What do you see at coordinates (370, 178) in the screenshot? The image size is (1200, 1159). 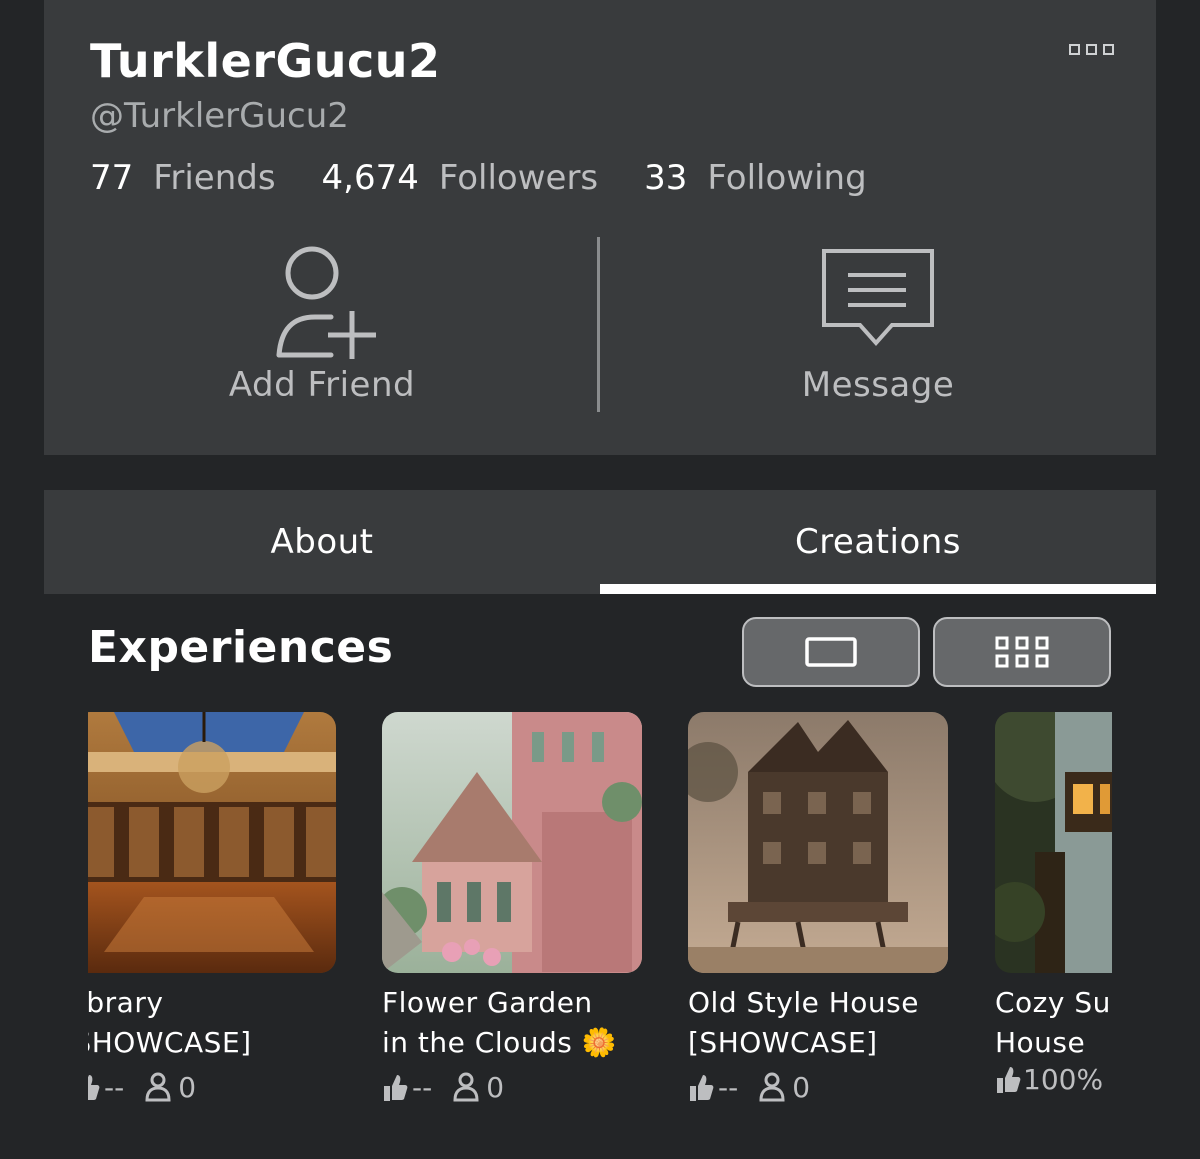 I see `followers-count: 4,674` at bounding box center [370, 178].